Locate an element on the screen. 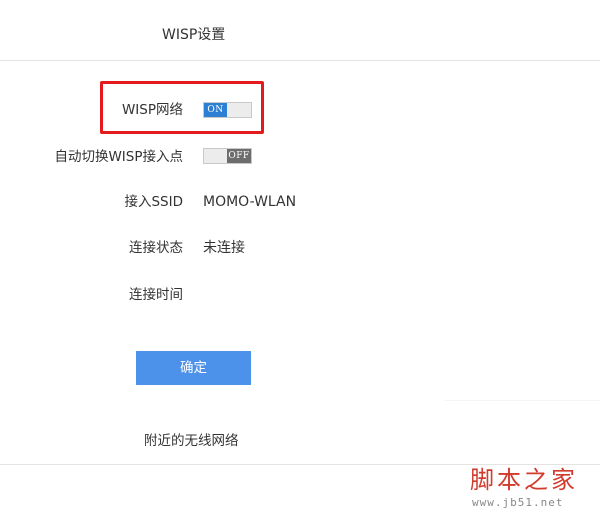 This screenshot has height=513, width=600. confirm-button: 确定 is located at coordinates (193, 368).